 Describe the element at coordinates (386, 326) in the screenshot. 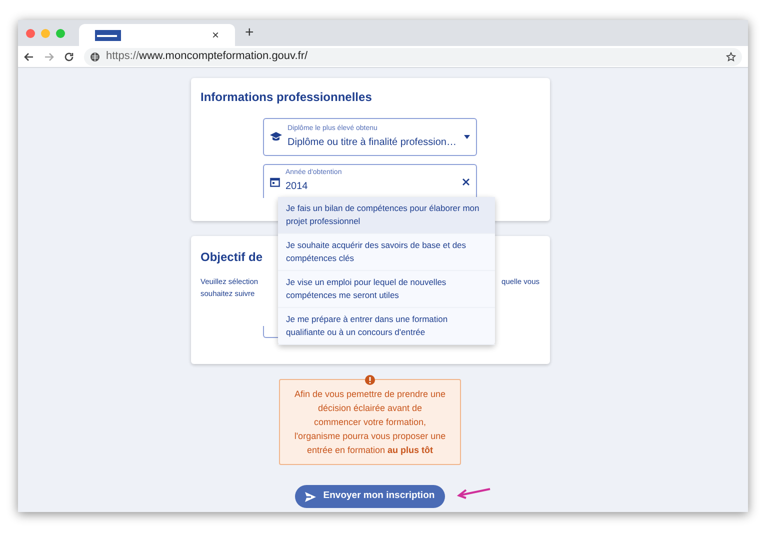

I see `dropdown-option: Je me prépare à entrer dans une formation qualifiante ou à un concours d'entrée` at that location.